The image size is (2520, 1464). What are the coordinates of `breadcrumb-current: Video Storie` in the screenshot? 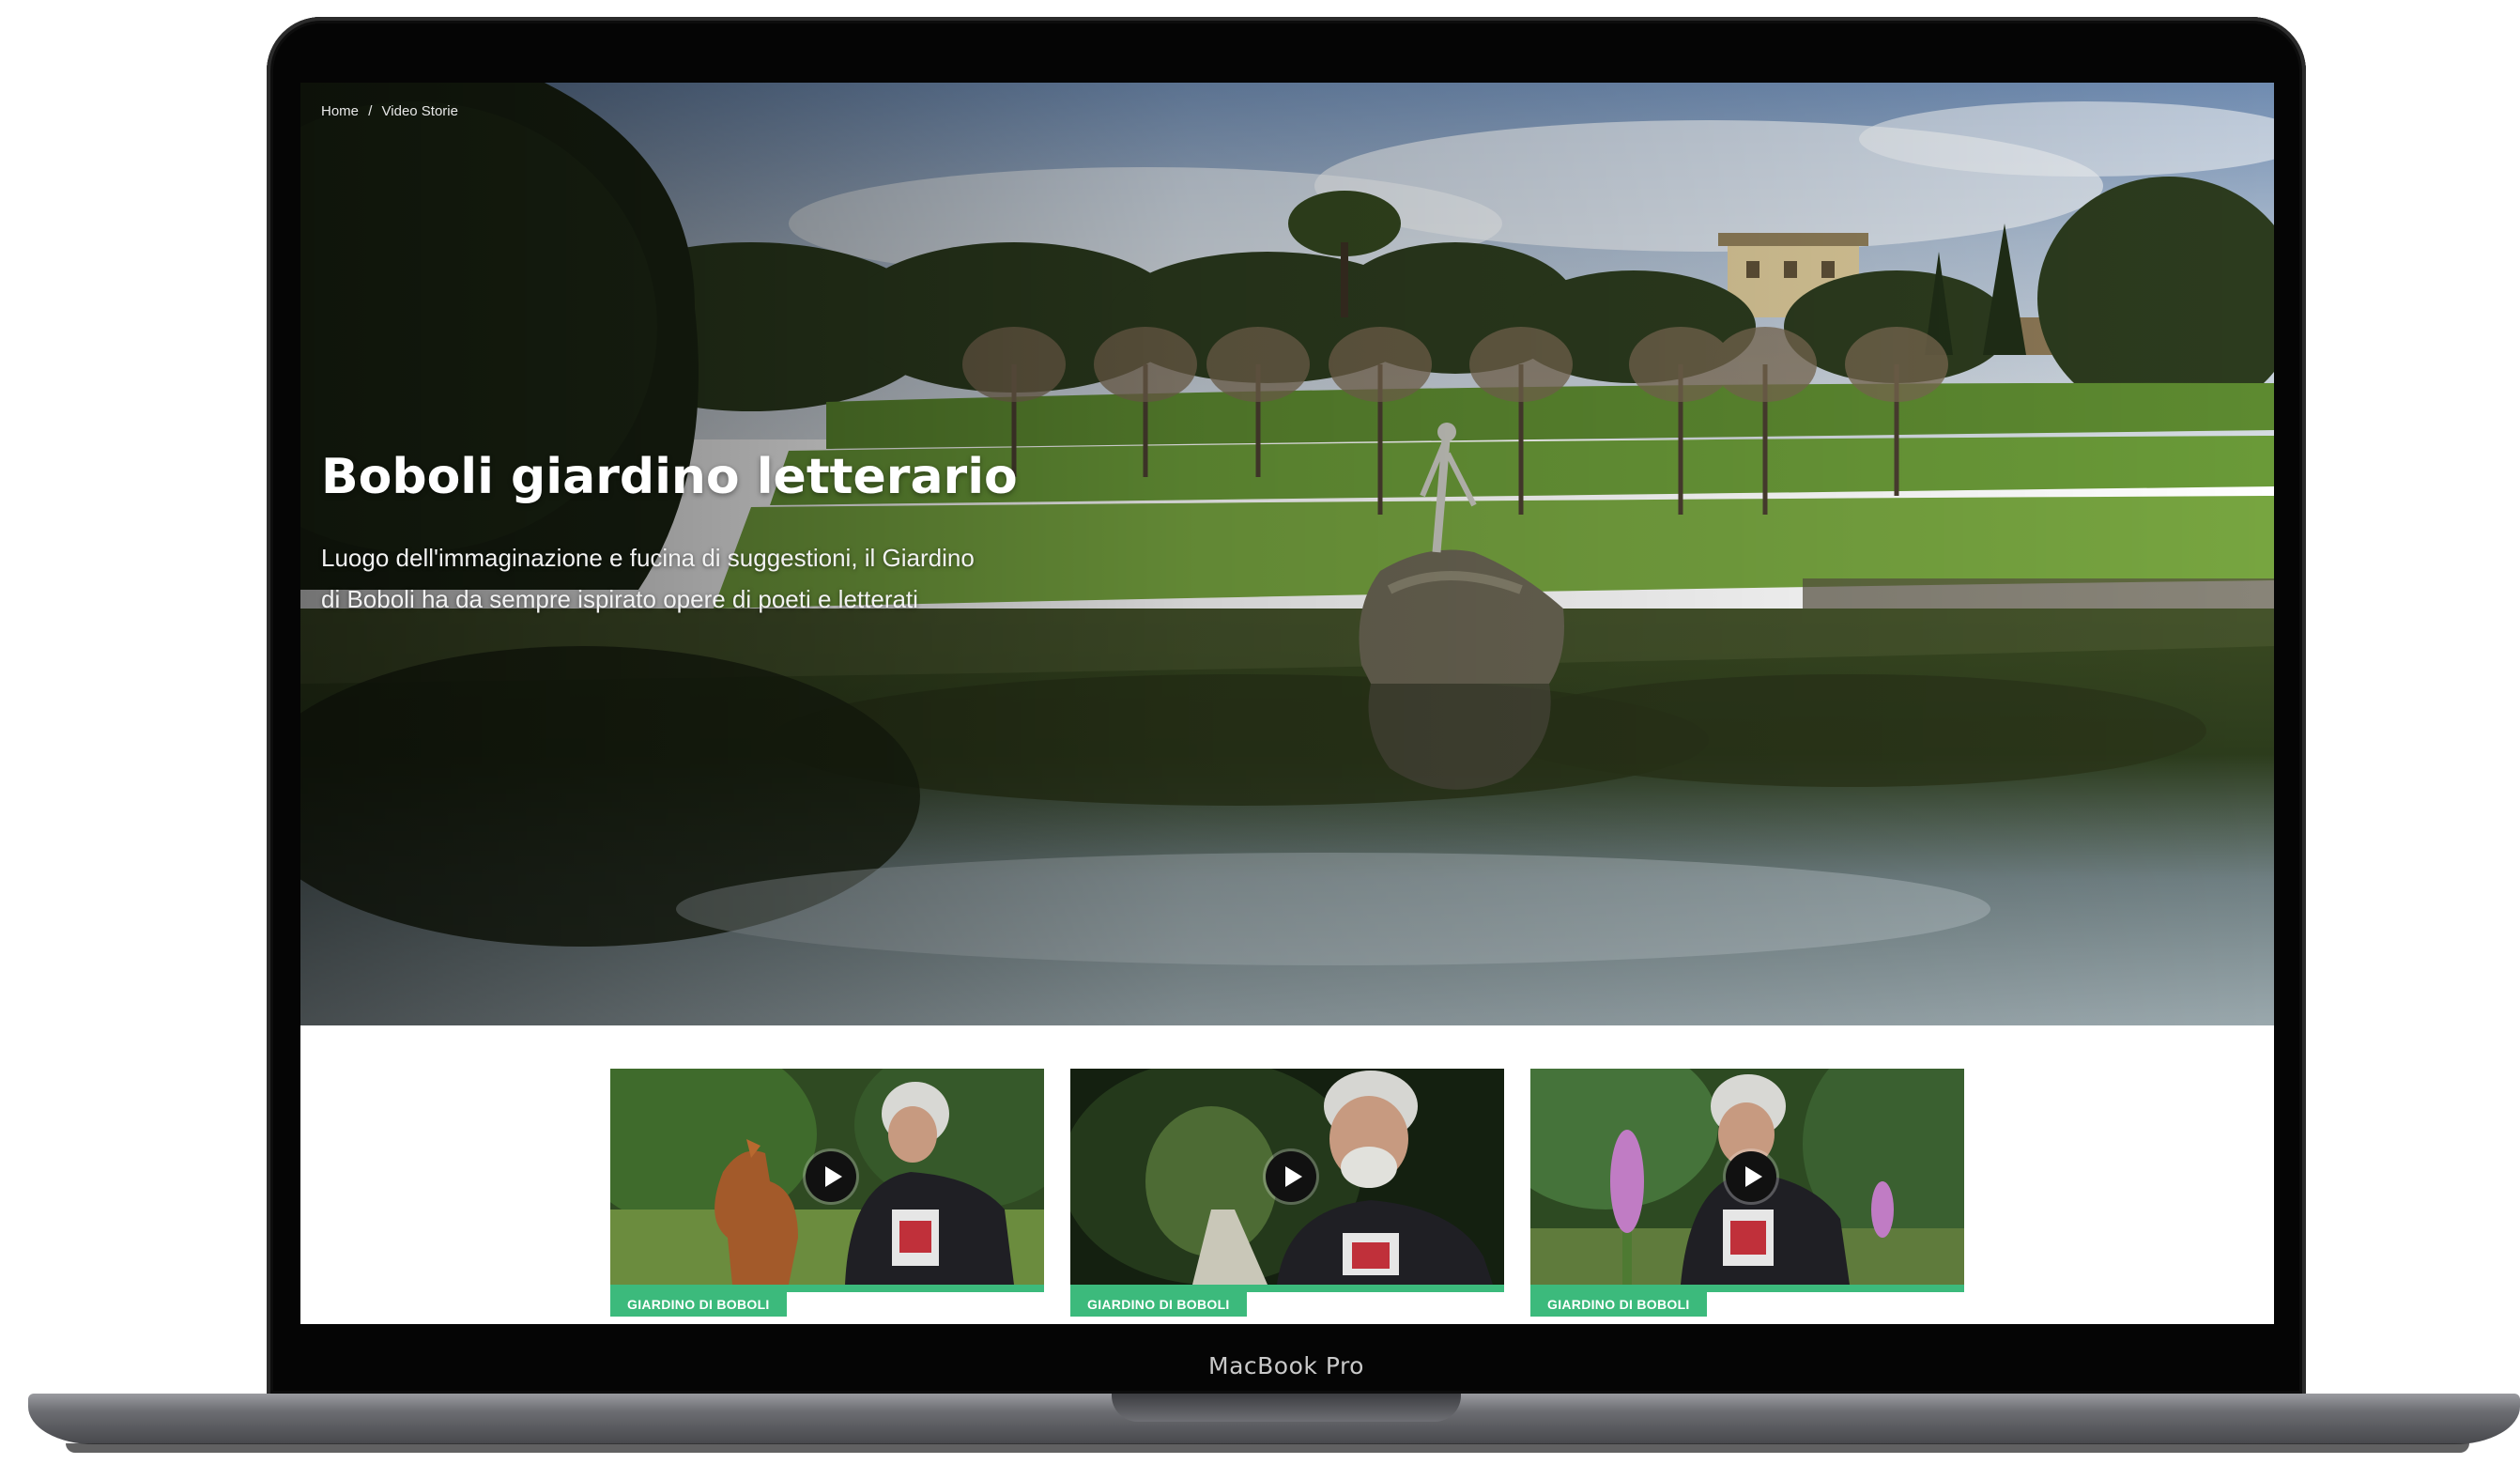 It's located at (419, 111).